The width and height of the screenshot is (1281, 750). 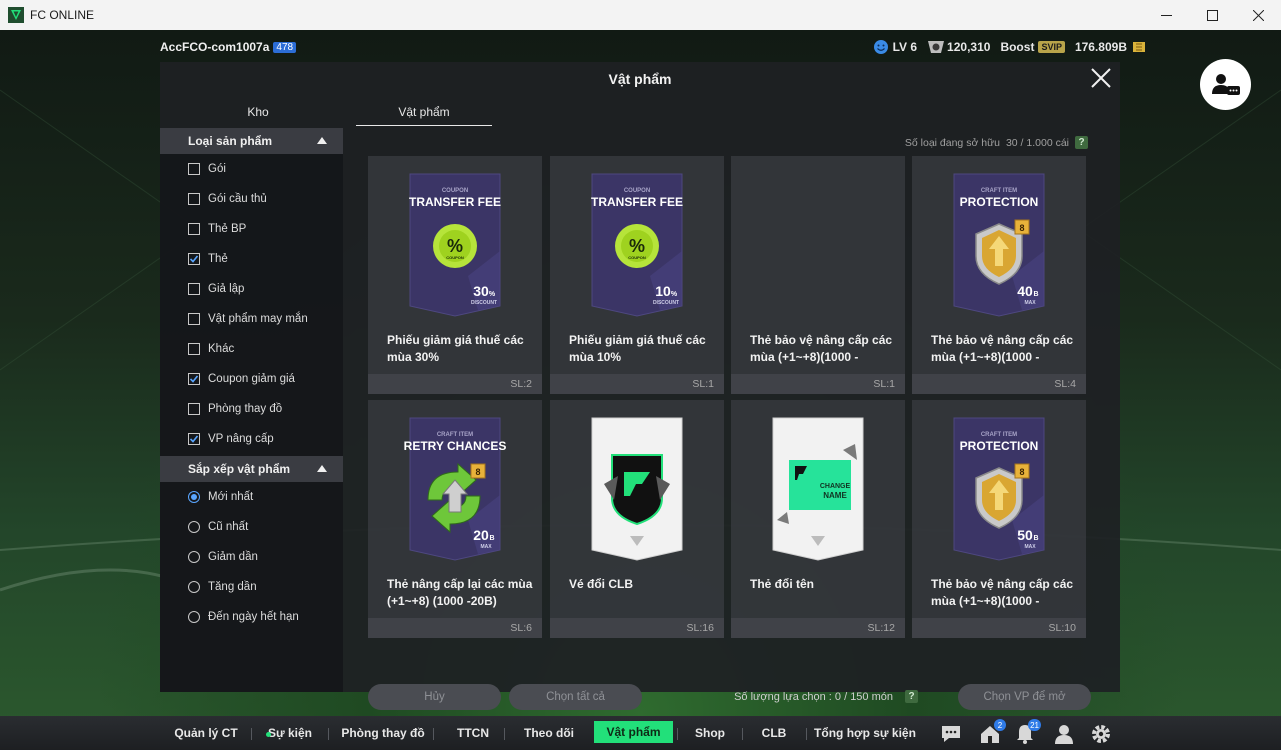 I want to click on filter-option-label: Phòng thay đồ, so click(x=245, y=409).